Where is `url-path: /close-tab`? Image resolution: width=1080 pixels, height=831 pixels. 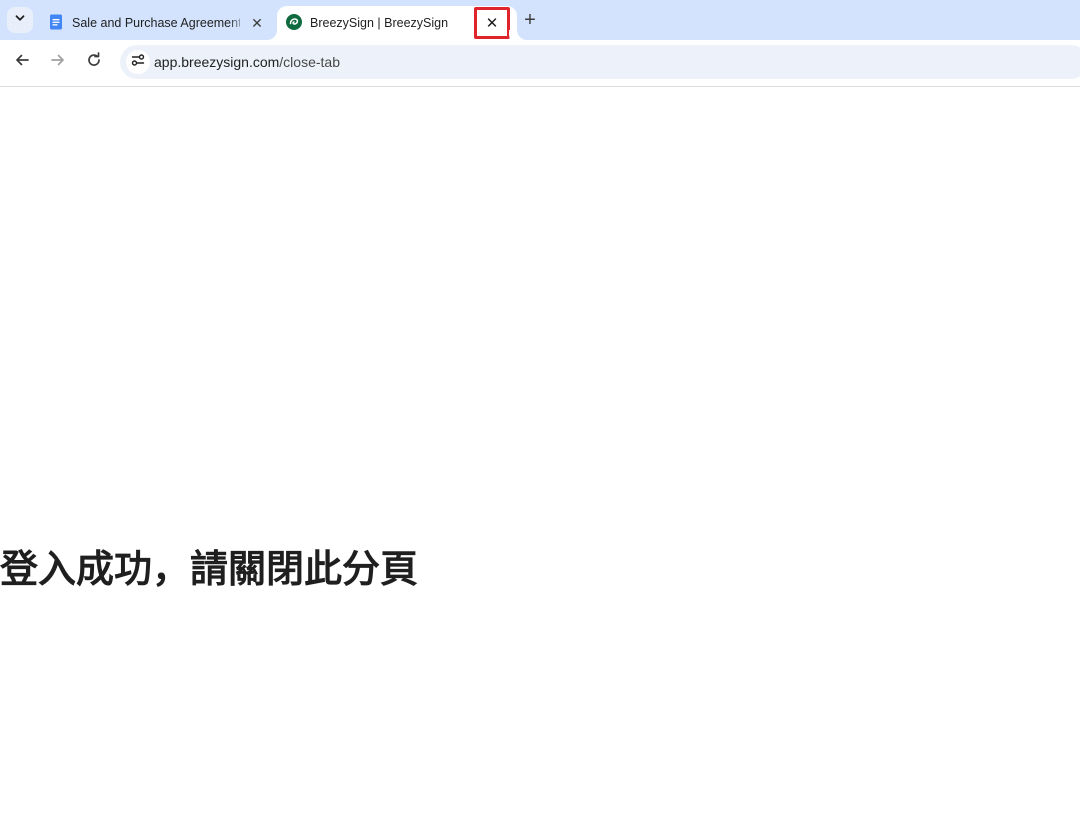 url-path: /close-tab is located at coordinates (309, 62).